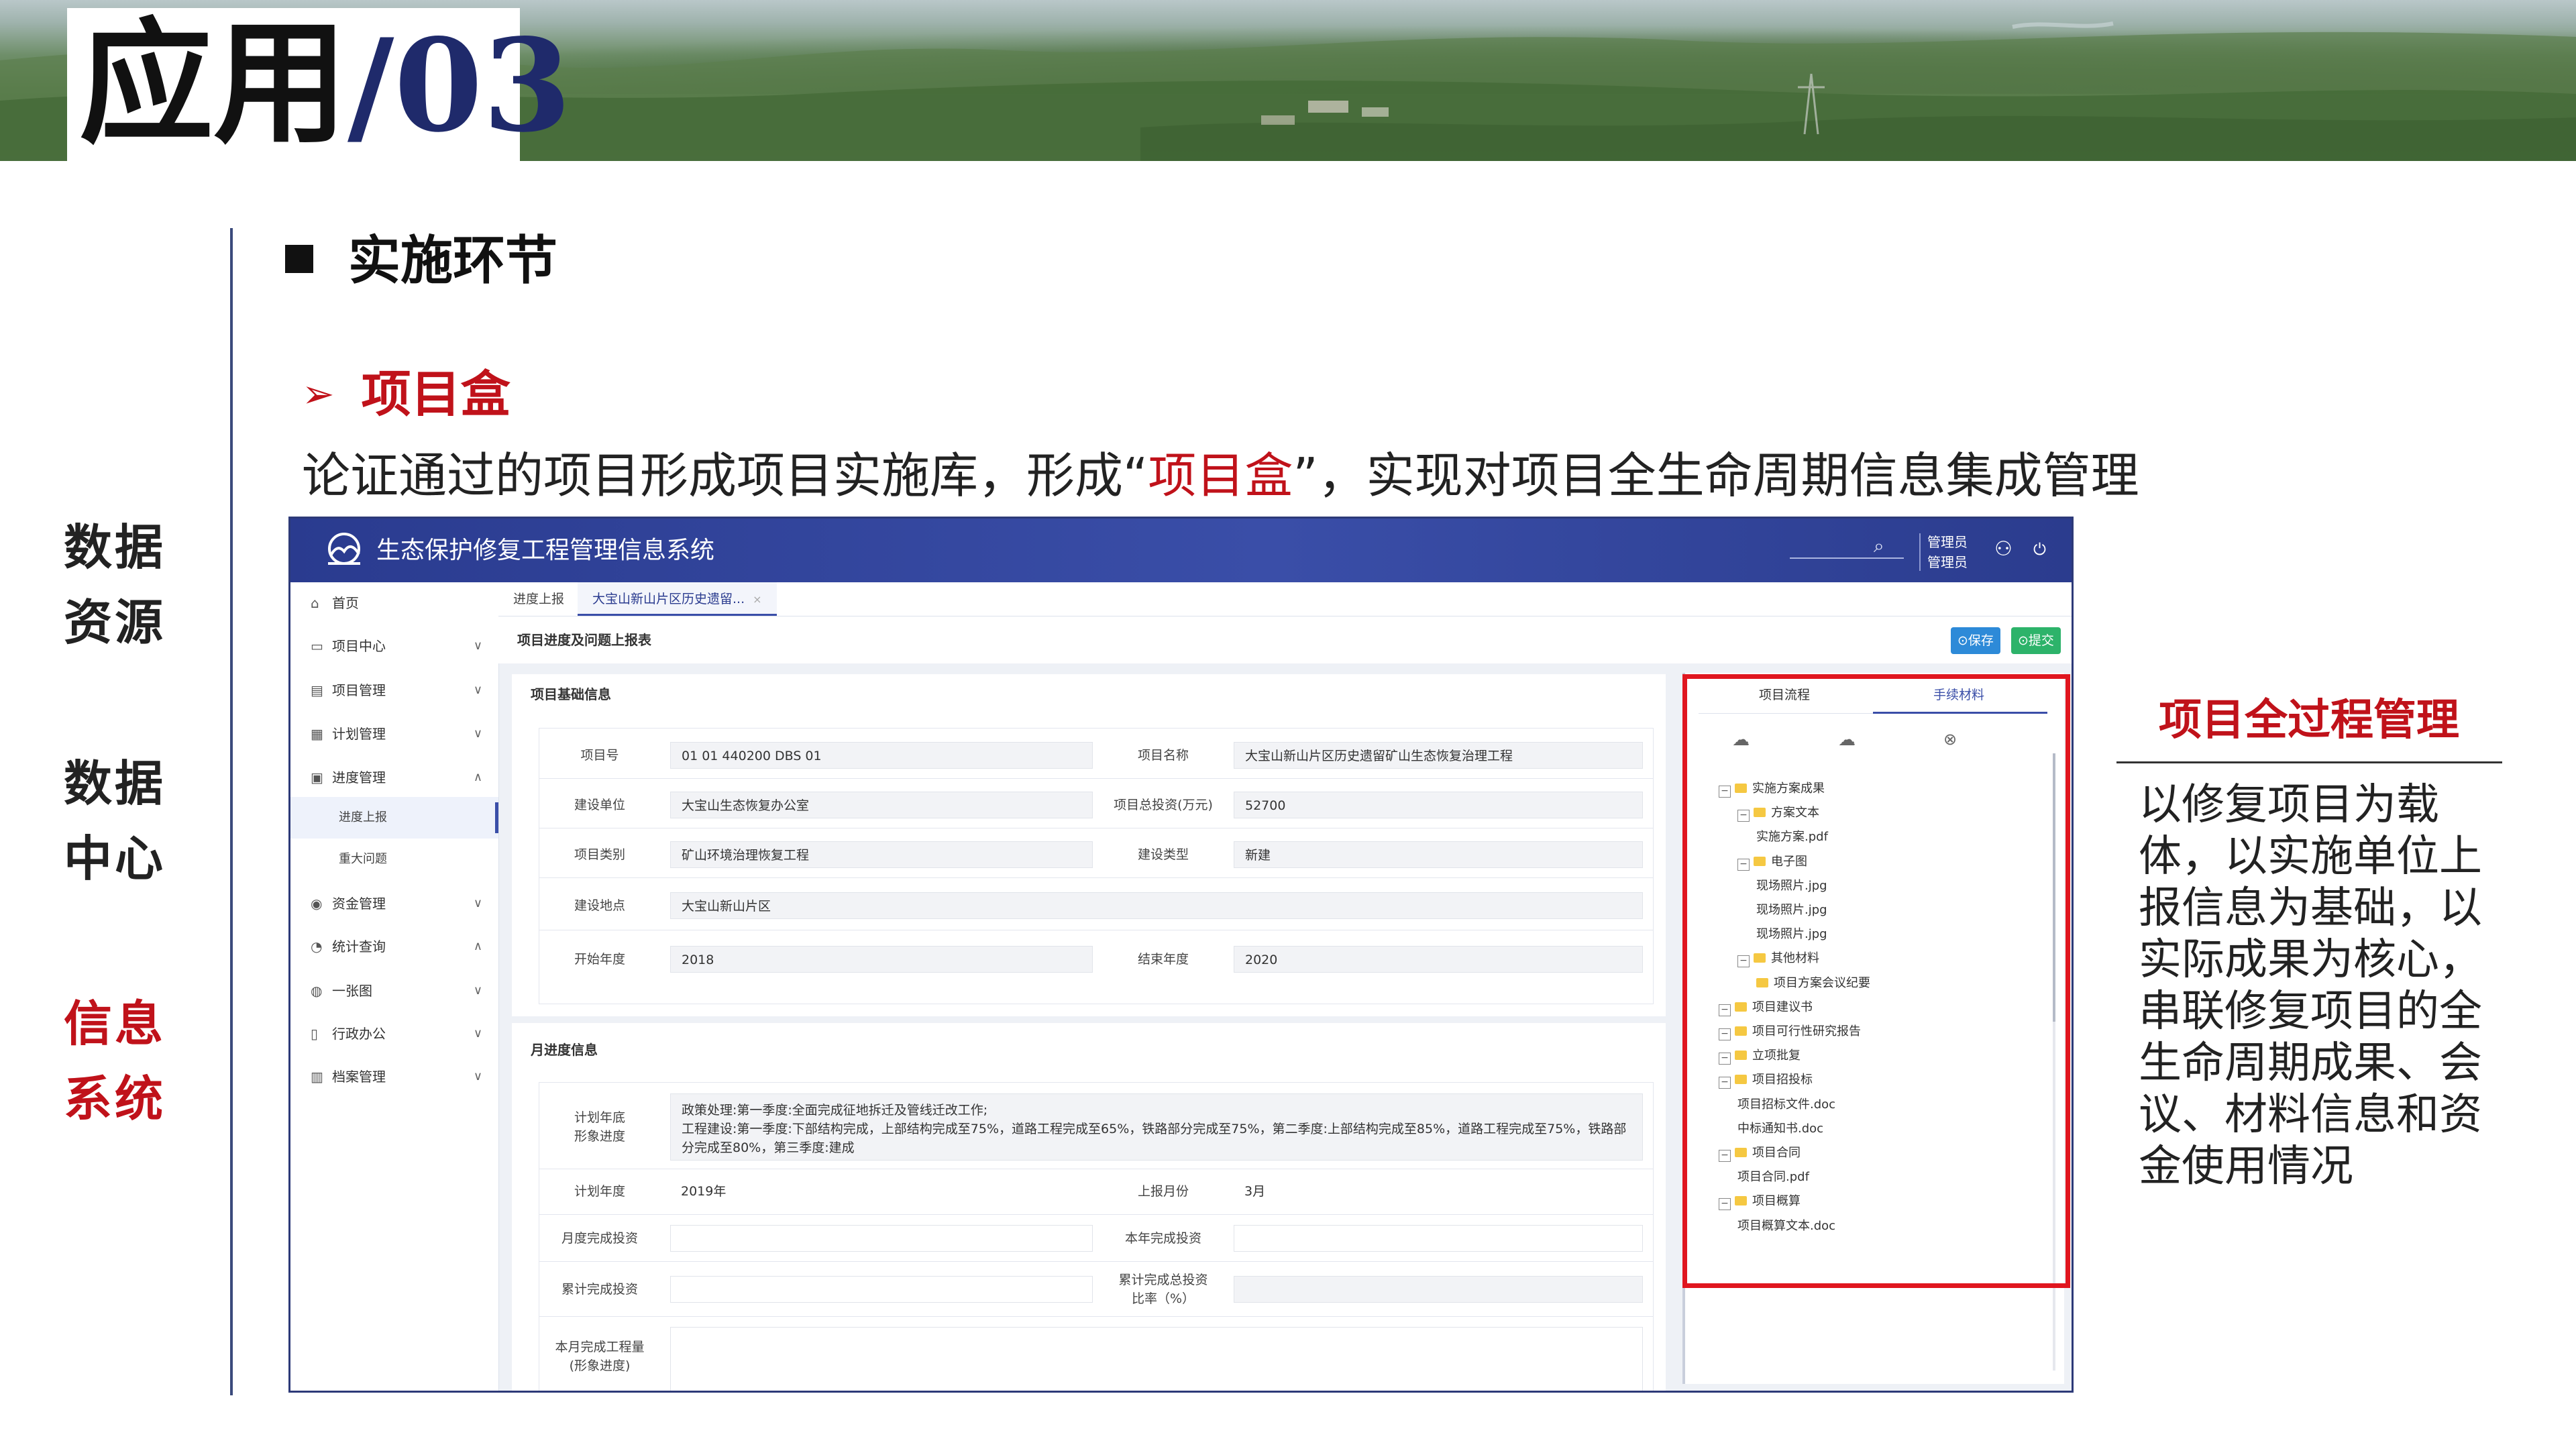  Describe the element at coordinates (1156, 1359) in the screenshot. I see `month-quantity-textarea` at that location.